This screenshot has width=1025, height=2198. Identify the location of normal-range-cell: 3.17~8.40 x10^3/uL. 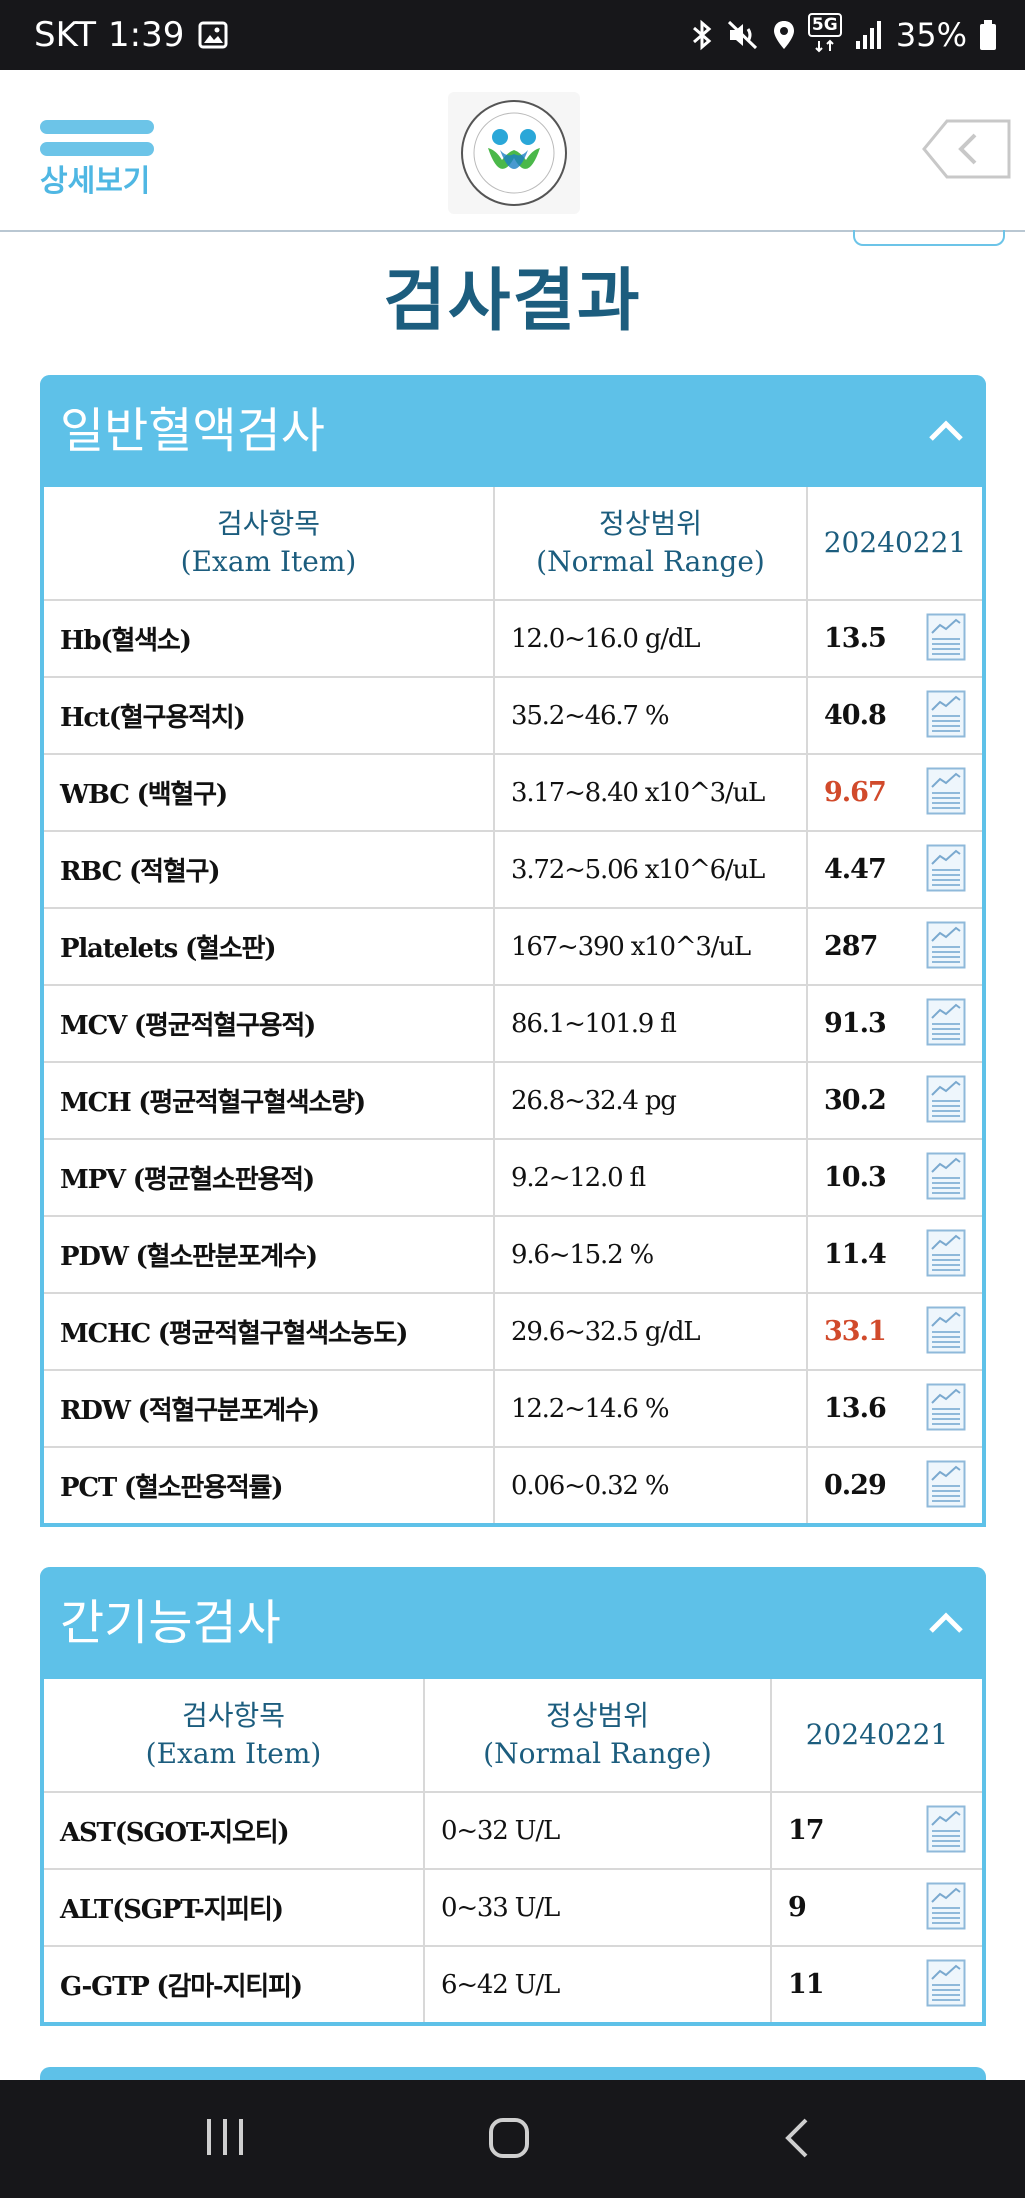
(650, 792).